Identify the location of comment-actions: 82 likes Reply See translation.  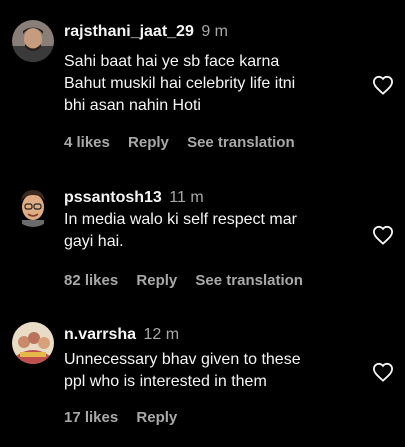
(190, 281).